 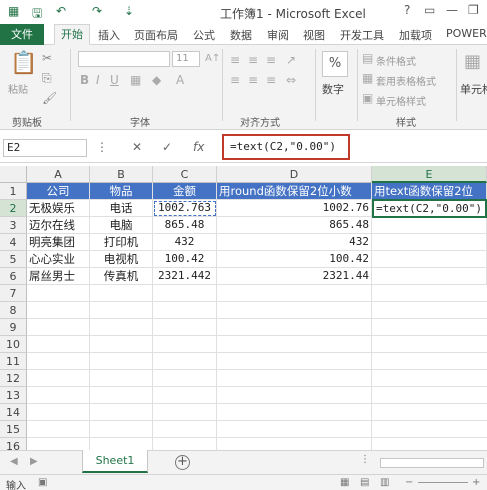 I want to click on select-all-corner, so click(x=13, y=174).